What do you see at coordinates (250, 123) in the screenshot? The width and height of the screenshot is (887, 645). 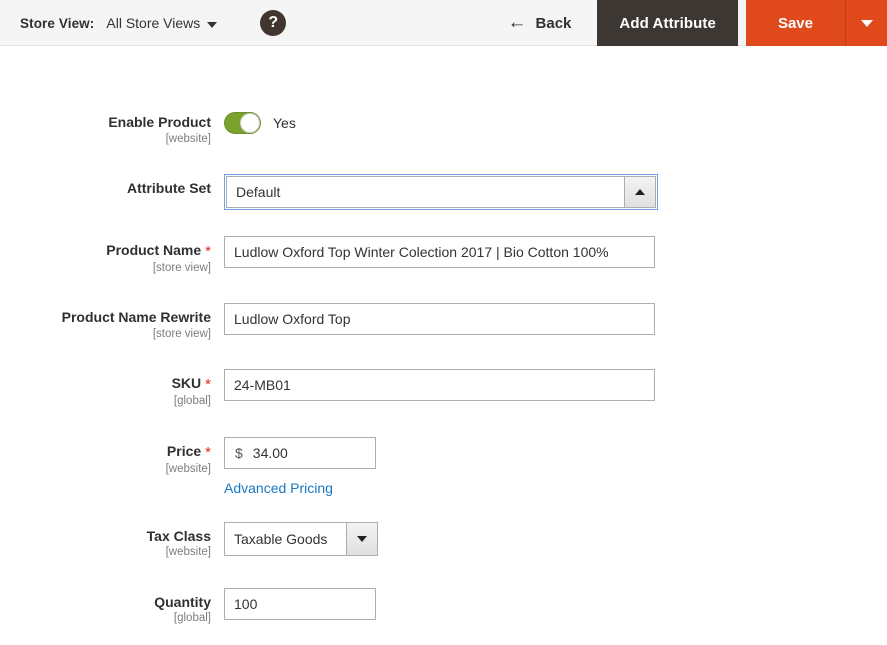 I see `toggle-knob` at bounding box center [250, 123].